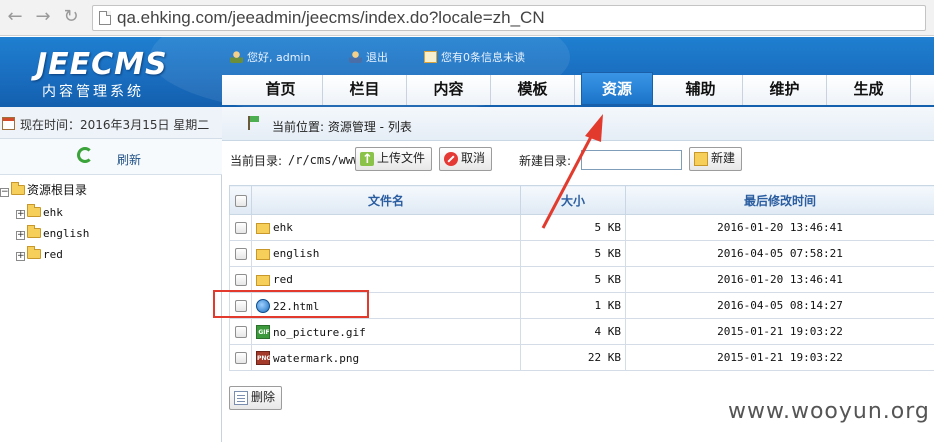 The width and height of the screenshot is (934, 442). Describe the element at coordinates (578, 88) in the screenshot. I see `main-nav: 首页 栏目 内容 模板 资源 辅助 维护 生成` at that location.